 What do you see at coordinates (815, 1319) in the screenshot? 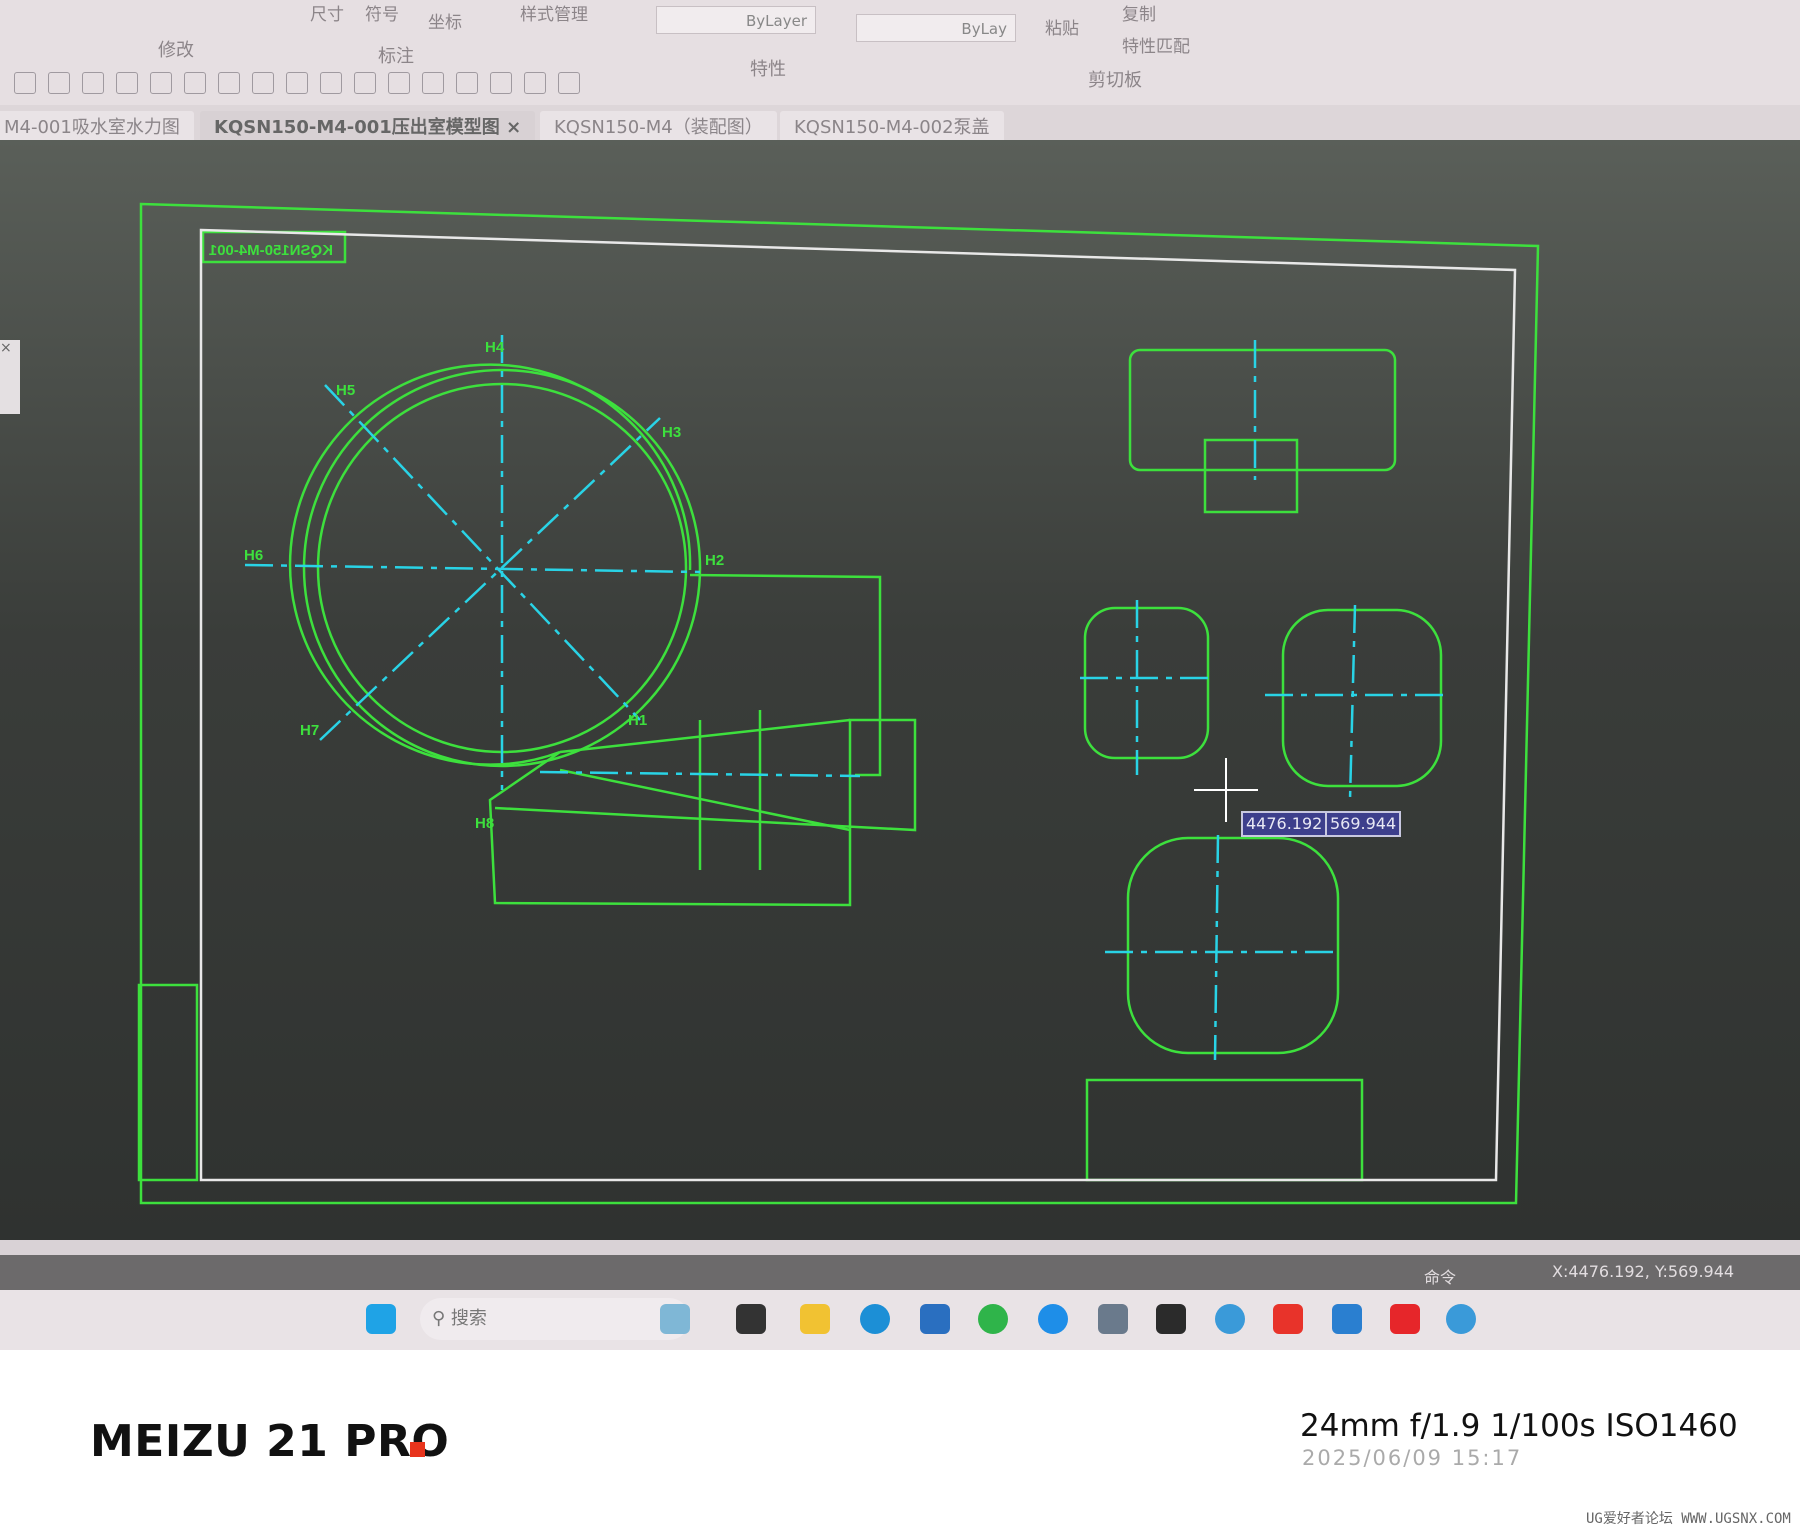
I see `file-explorer-icon` at bounding box center [815, 1319].